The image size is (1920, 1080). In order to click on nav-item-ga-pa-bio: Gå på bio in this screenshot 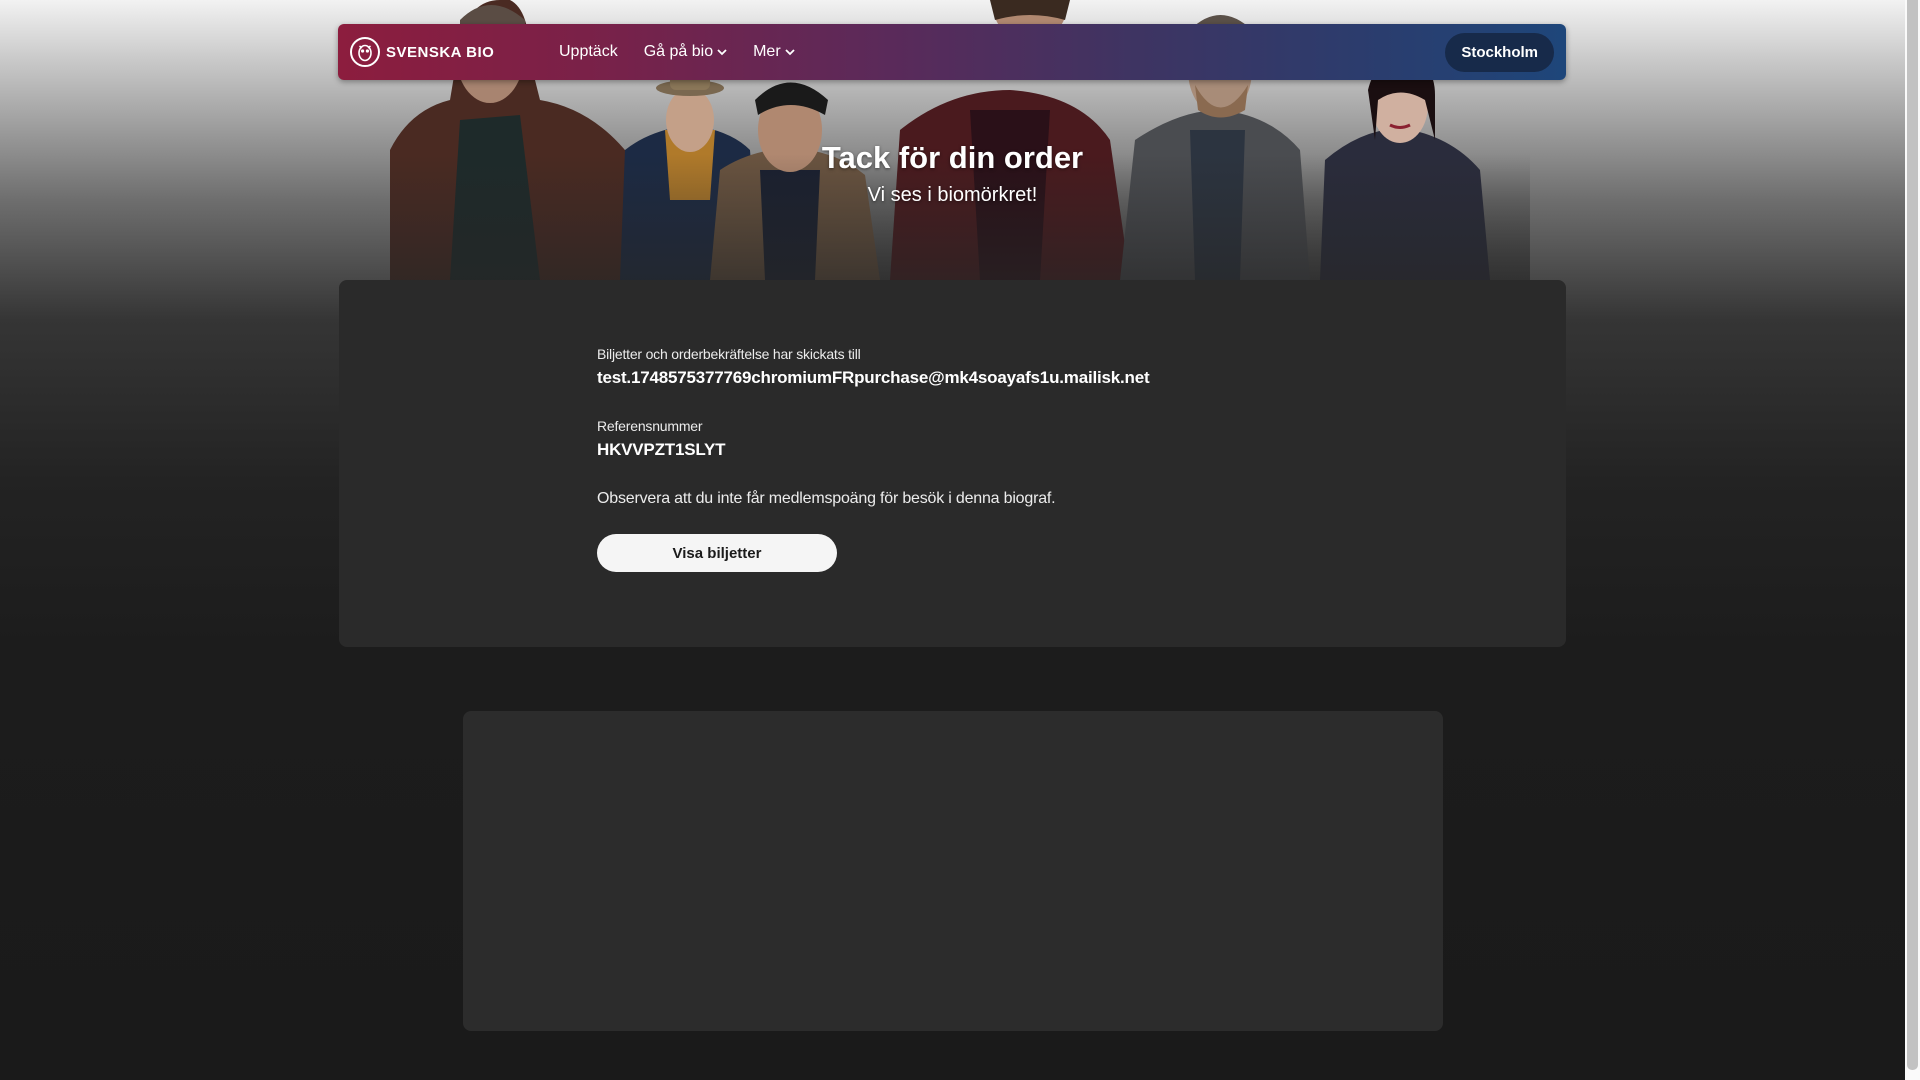, I will do `click(685, 52)`.